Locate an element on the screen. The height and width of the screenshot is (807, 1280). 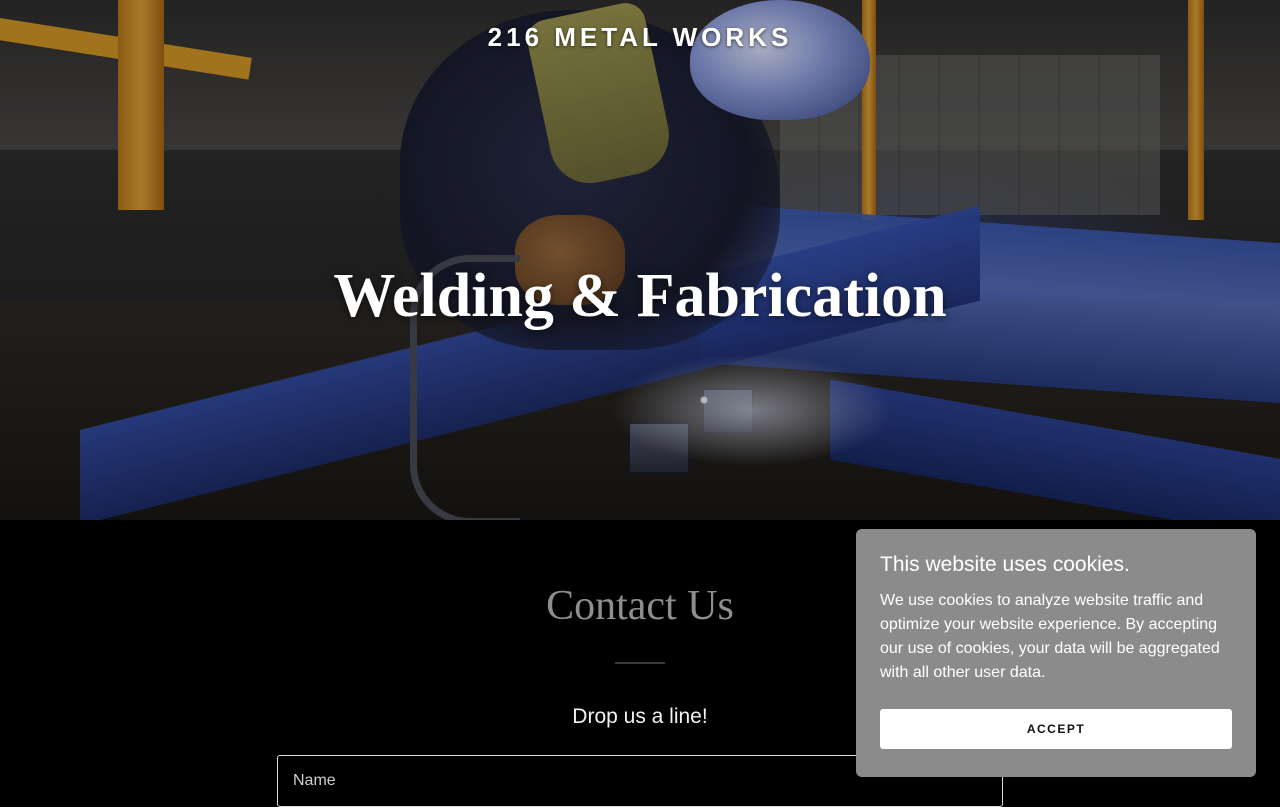
accept-cookies-button: ACCEPT is located at coordinates (1056, 729).